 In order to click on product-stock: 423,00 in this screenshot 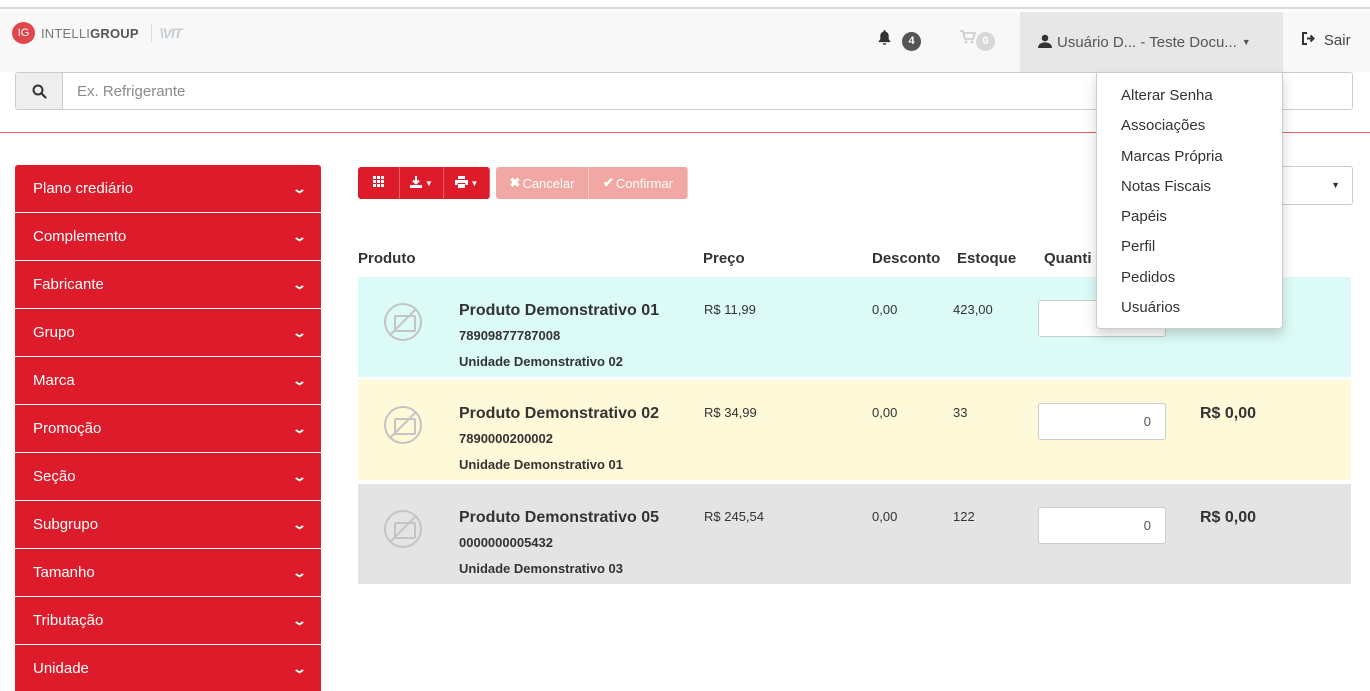, I will do `click(973, 309)`.